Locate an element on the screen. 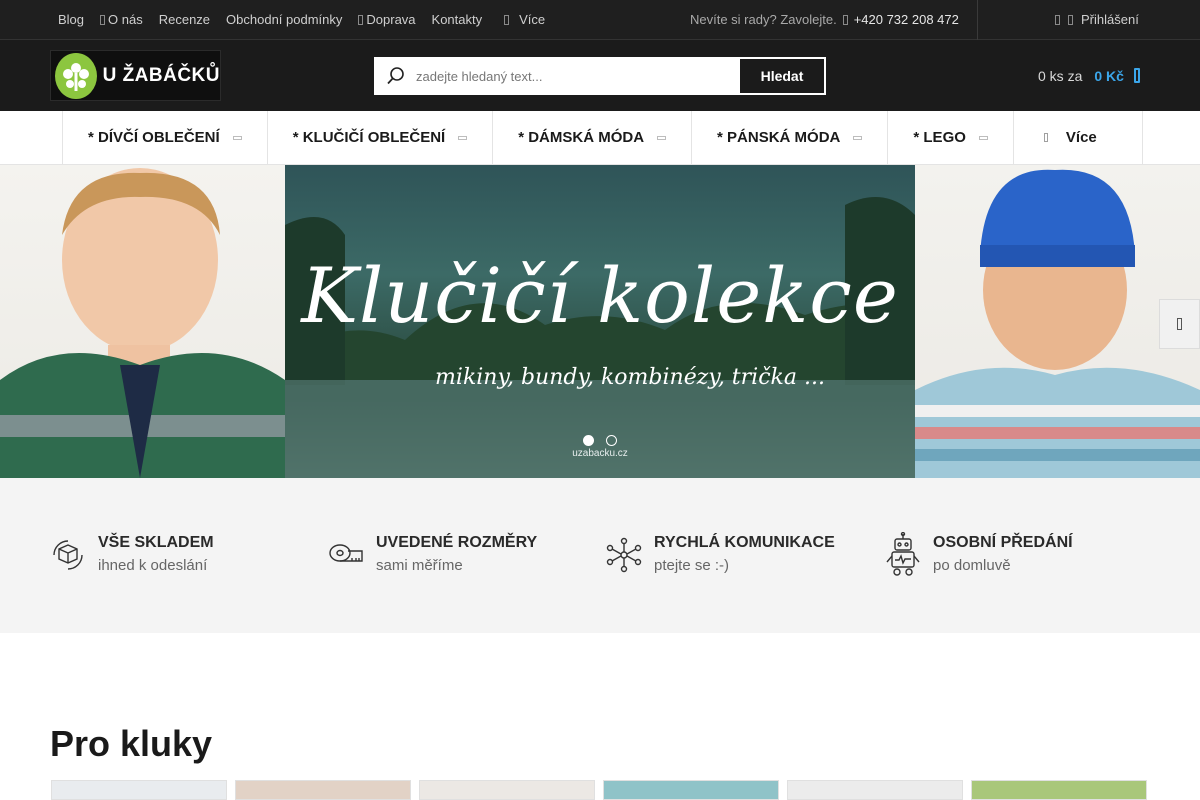 This screenshot has width=1200, height=800. topbar-divider is located at coordinates (977, 20).